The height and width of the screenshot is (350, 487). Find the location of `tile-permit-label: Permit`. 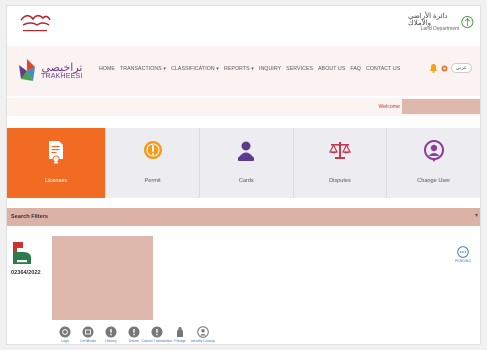

tile-permit-label: Permit is located at coordinates (152, 181).